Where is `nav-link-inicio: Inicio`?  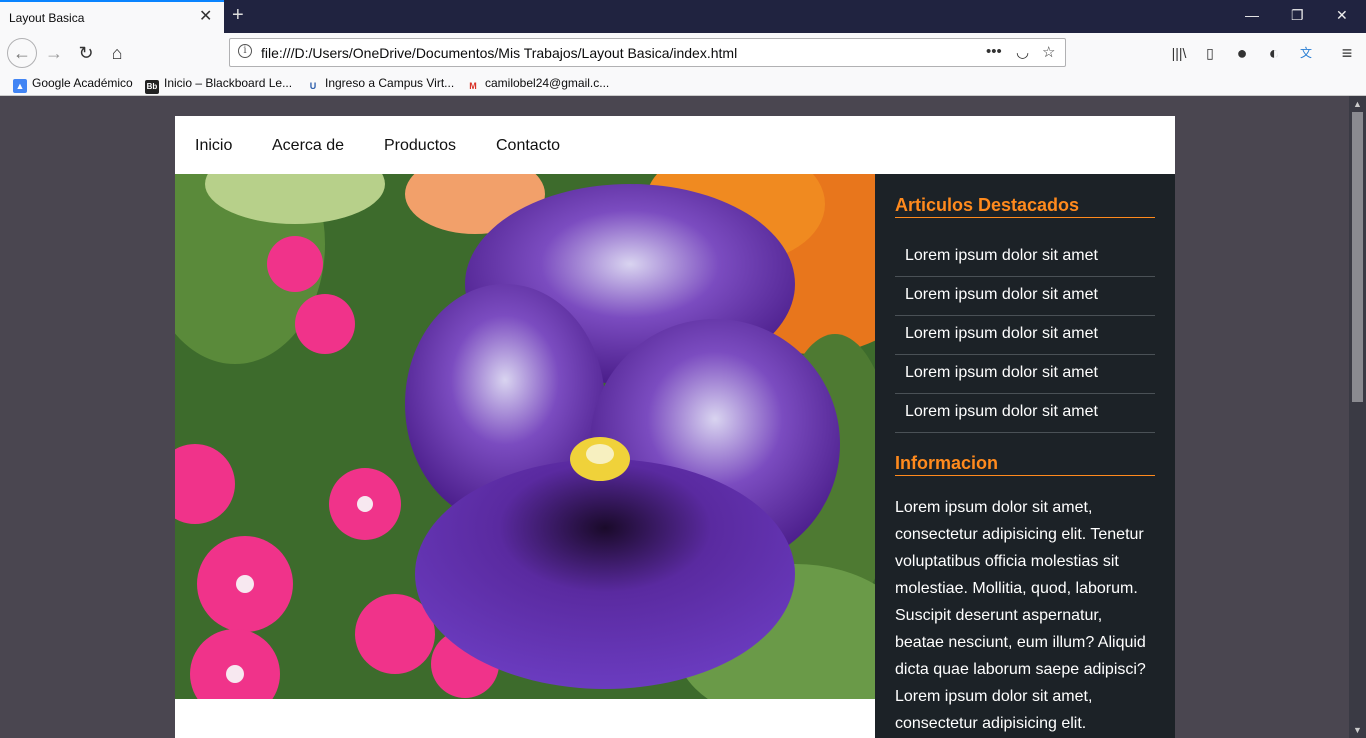
nav-link-inicio: Inicio is located at coordinates (213, 146).